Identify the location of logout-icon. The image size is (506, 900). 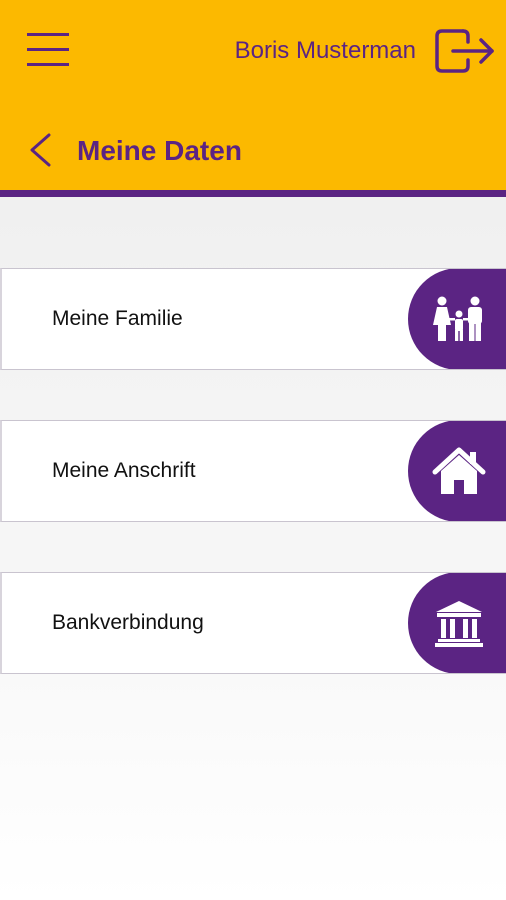
(464, 51).